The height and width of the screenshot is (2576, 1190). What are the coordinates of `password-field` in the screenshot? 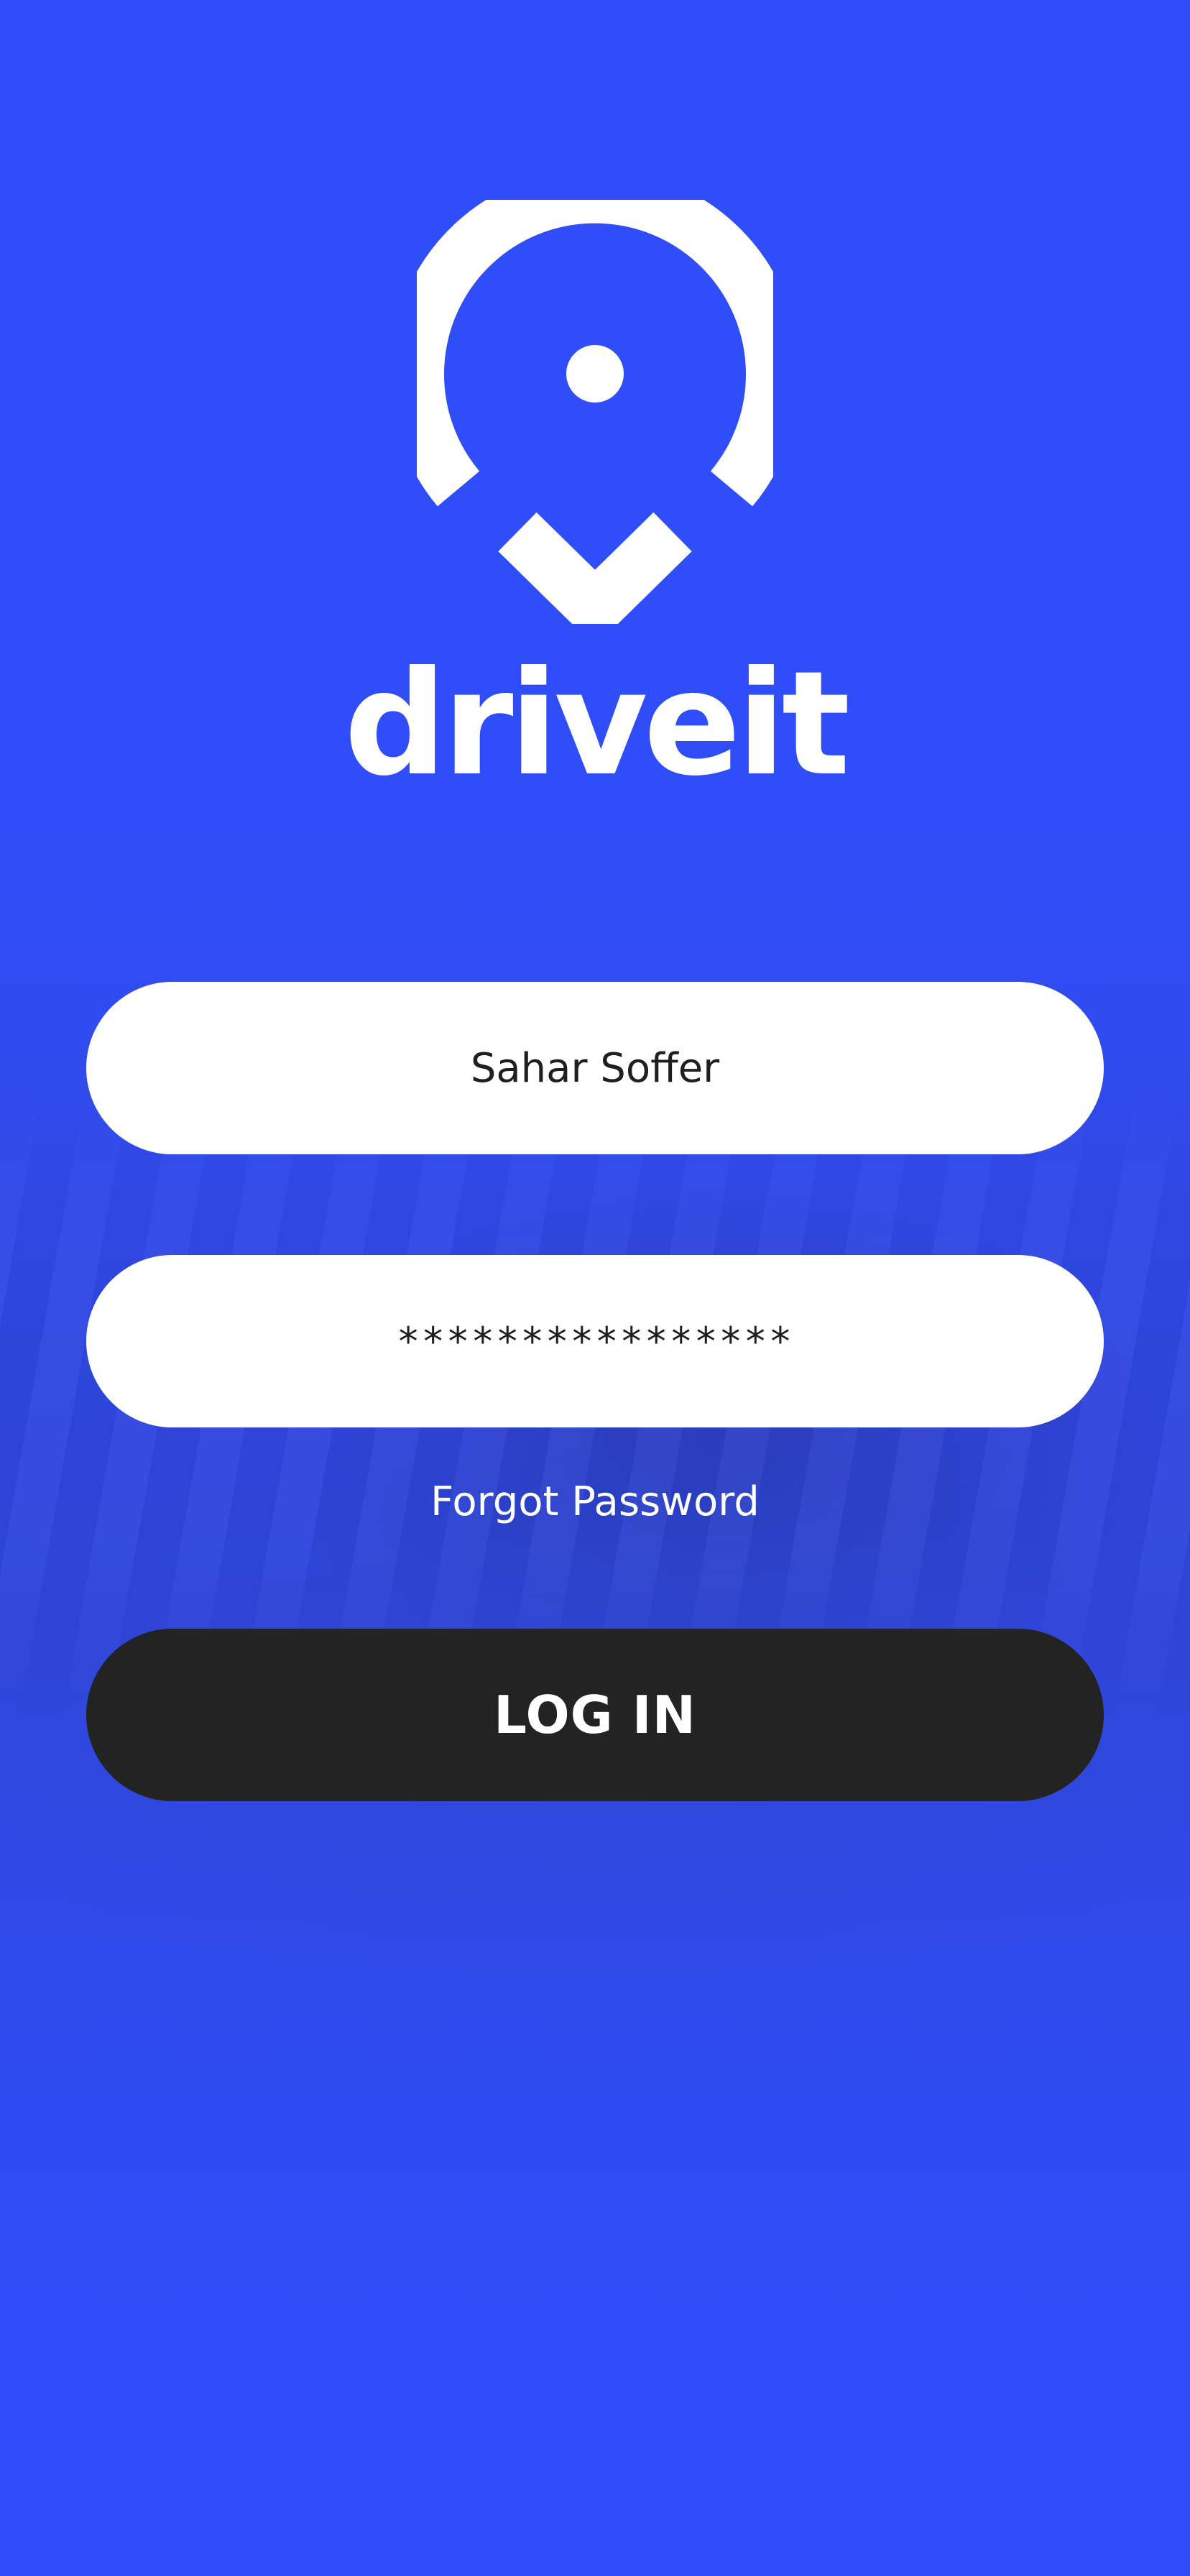 It's located at (595, 1341).